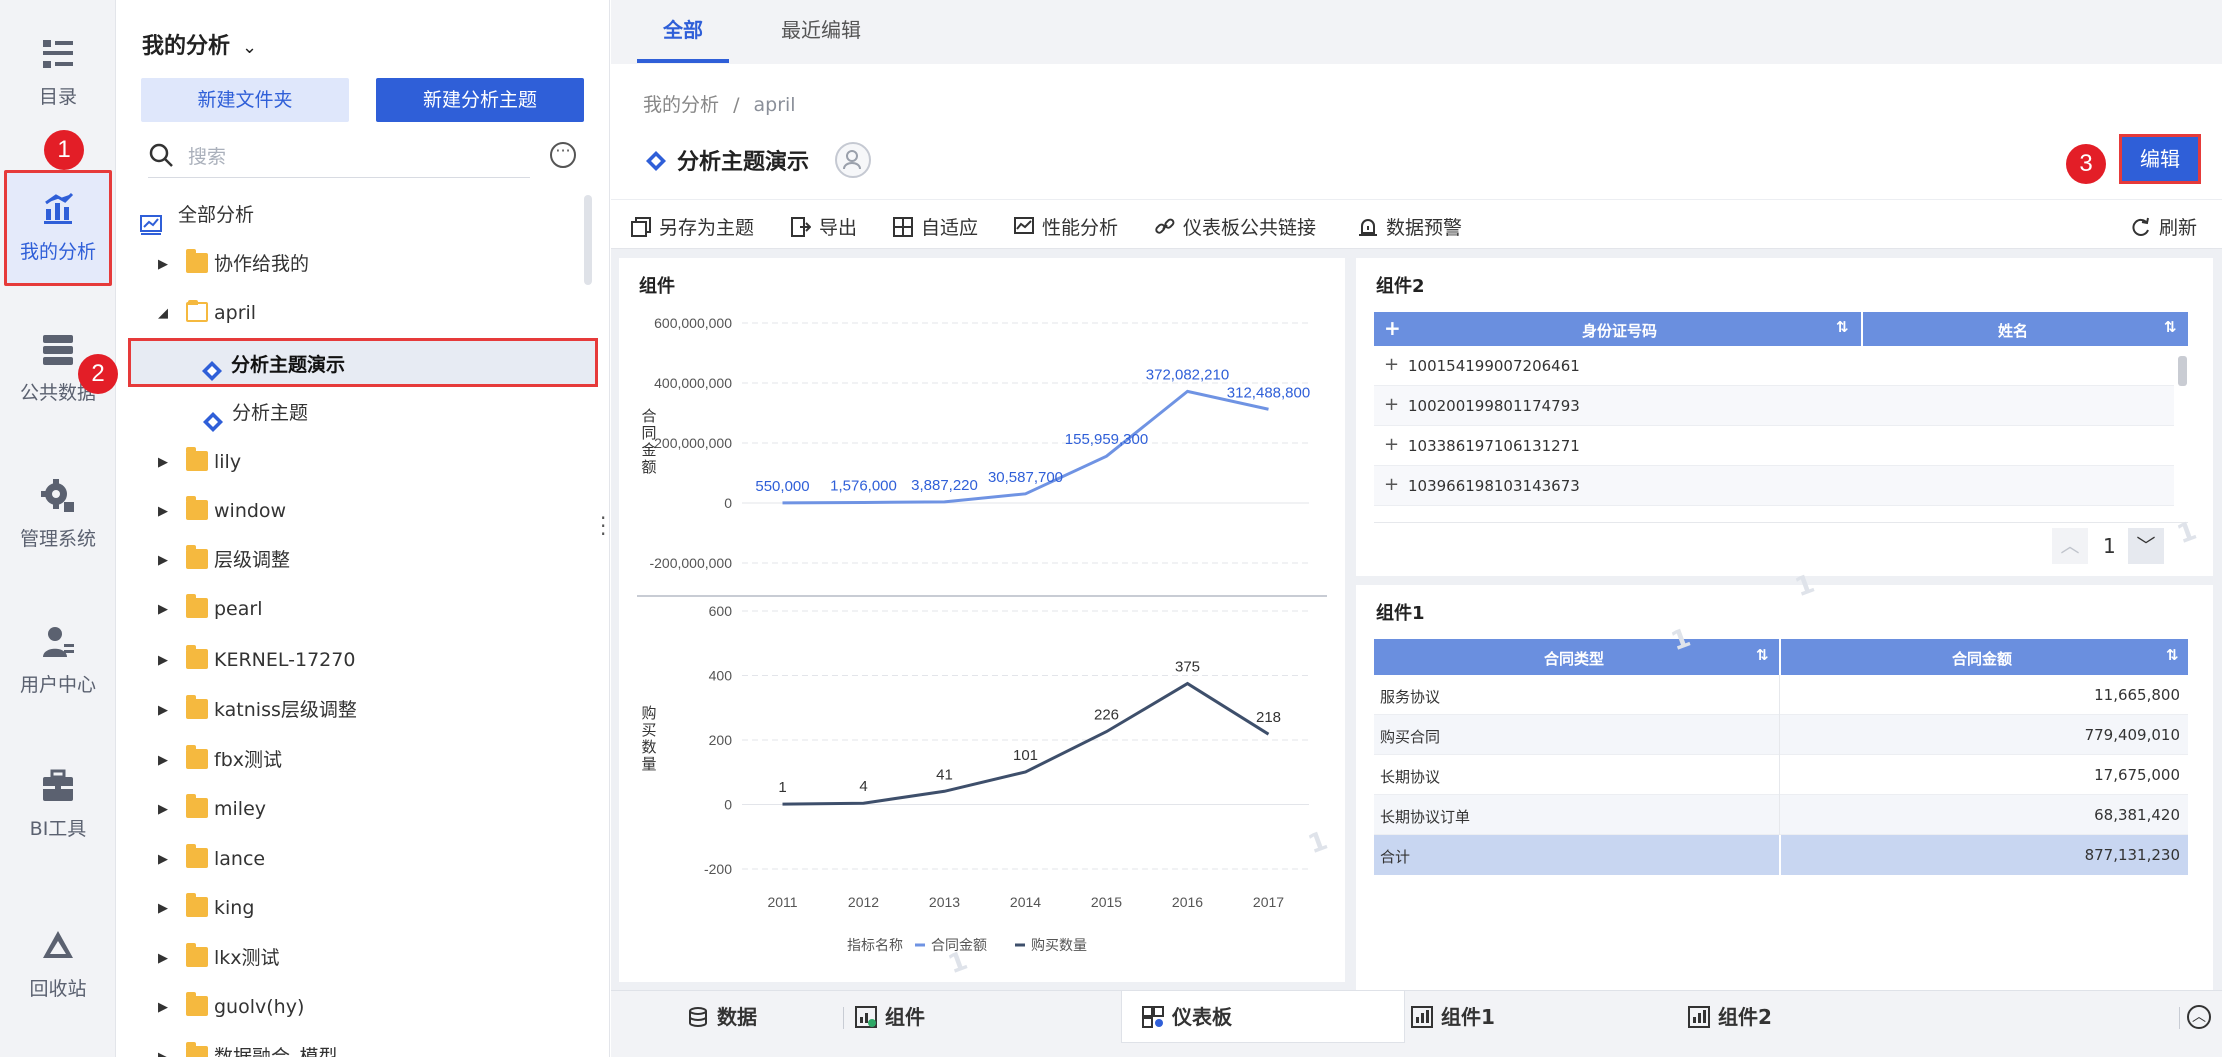  I want to click on edit-button: 编辑, so click(2160, 159).